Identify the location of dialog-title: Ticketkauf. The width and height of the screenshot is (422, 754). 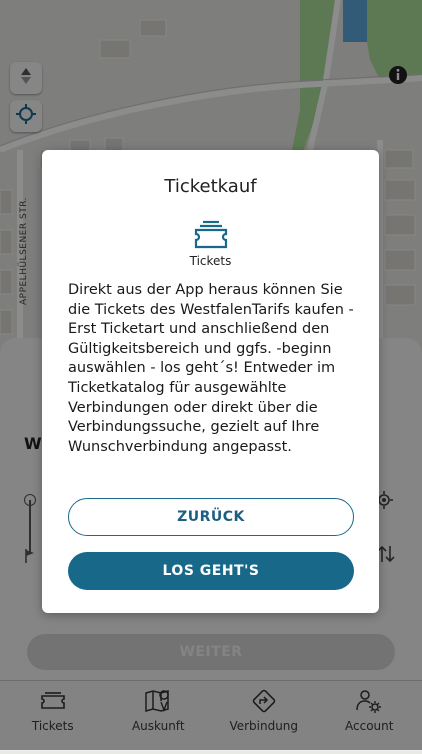
(210, 186).